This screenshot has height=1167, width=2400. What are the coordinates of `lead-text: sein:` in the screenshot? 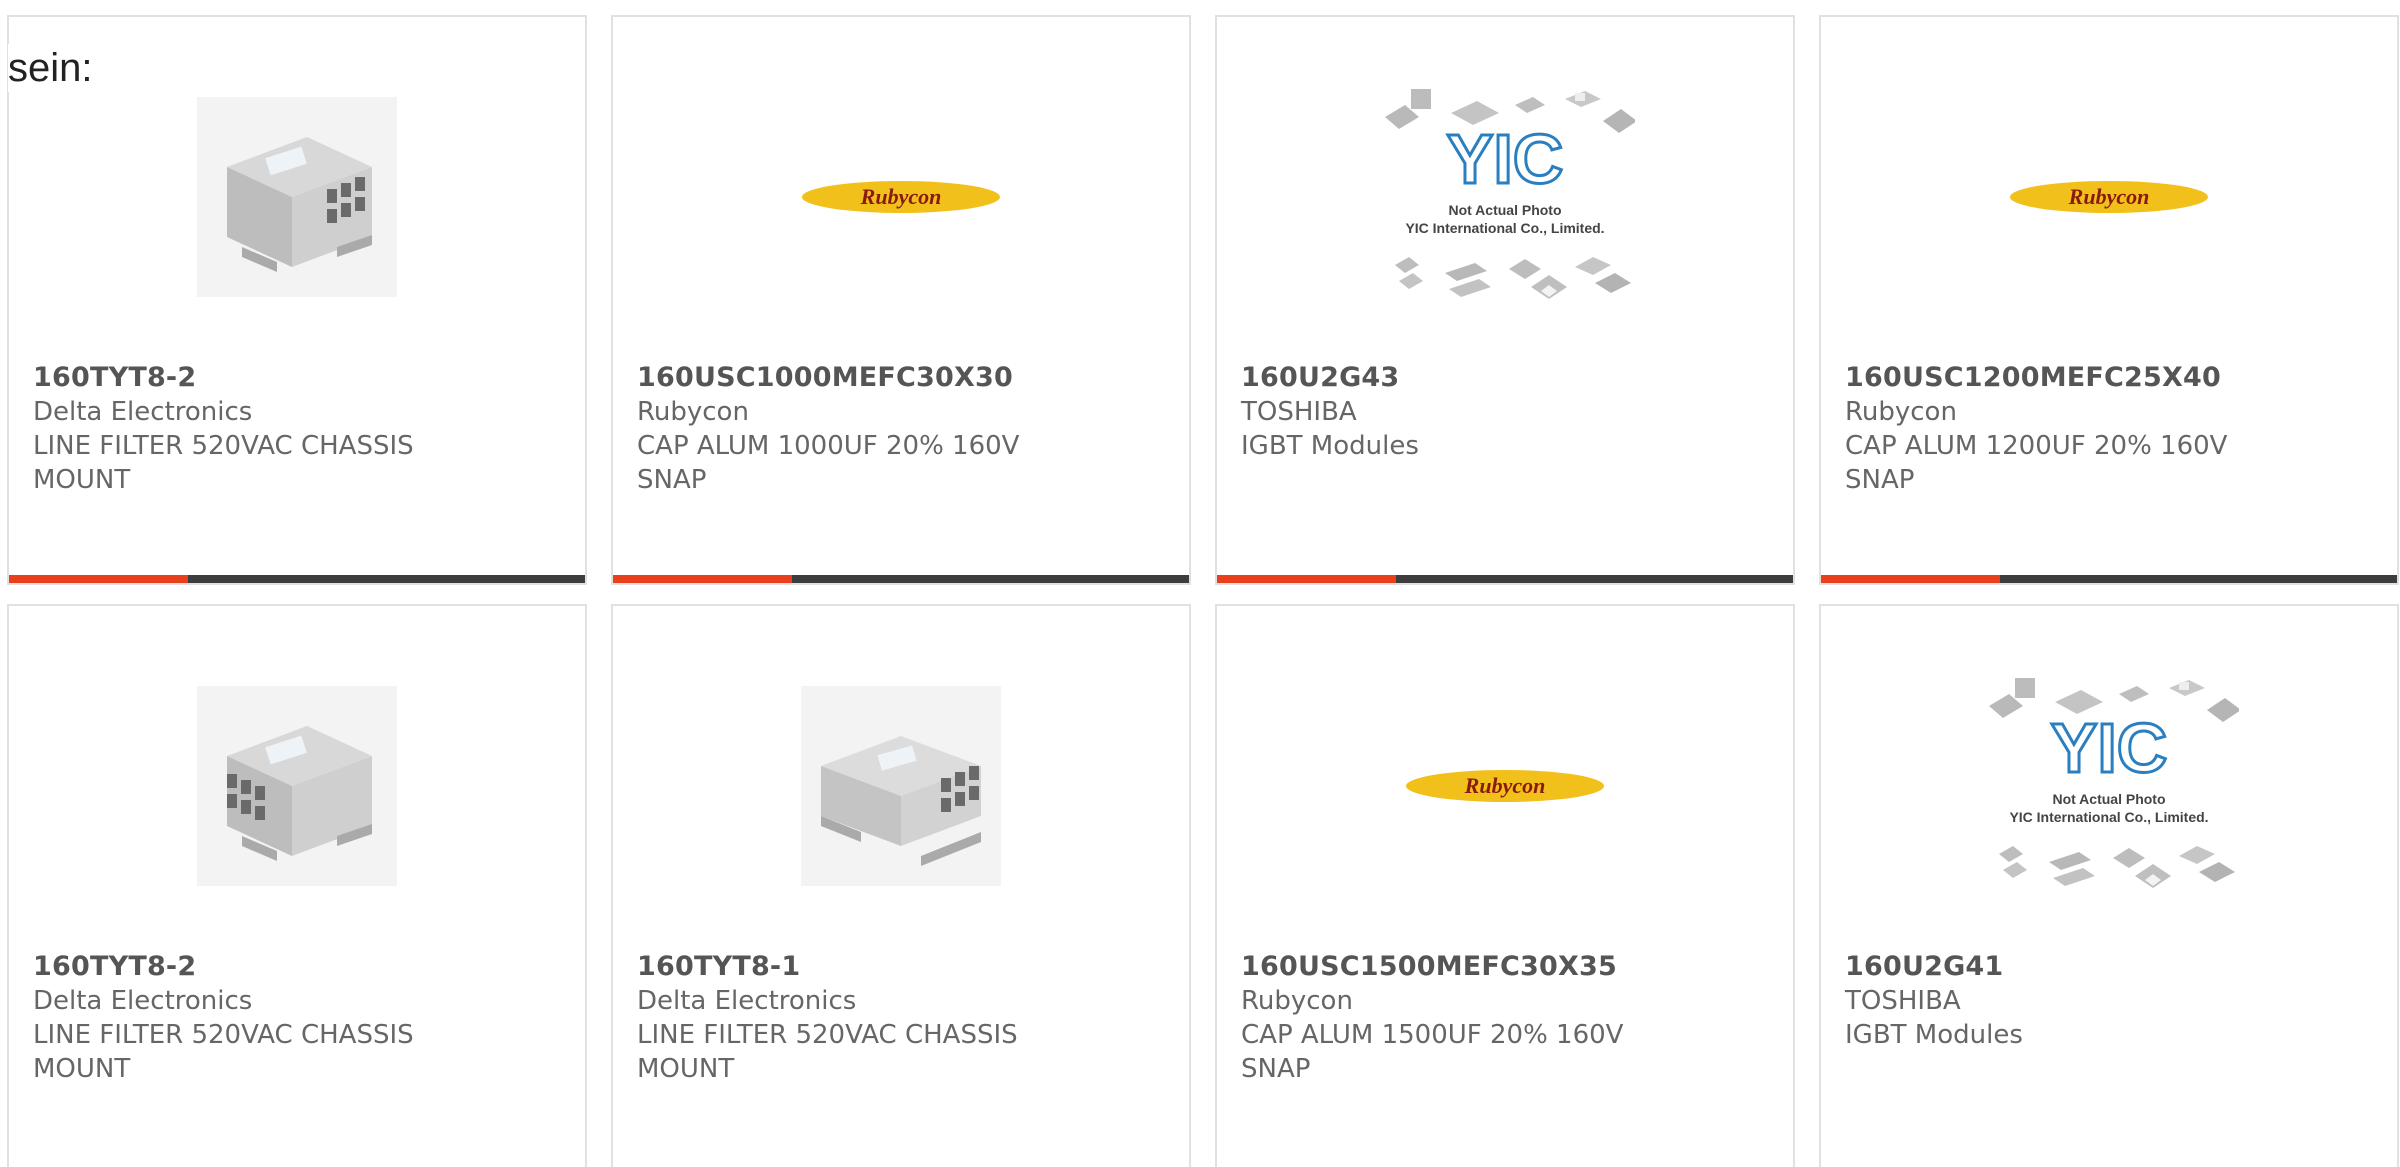 It's located at (50, 68).